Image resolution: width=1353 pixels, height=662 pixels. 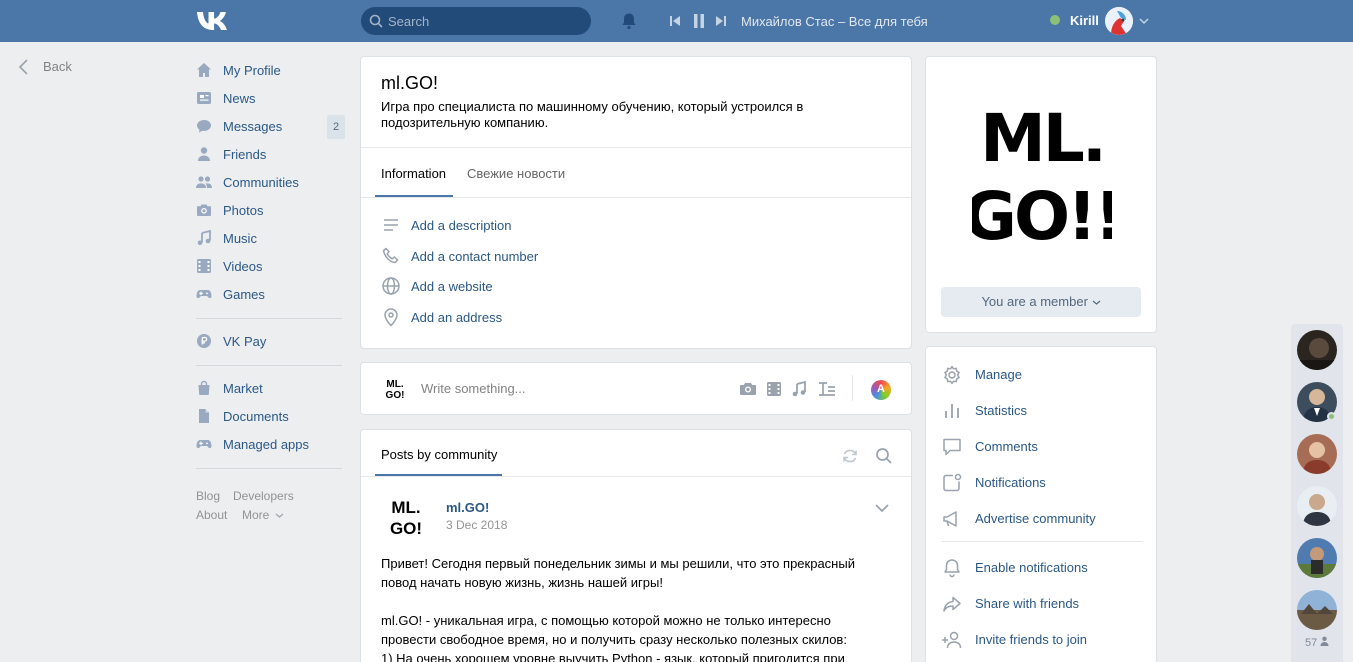 I want to click on post-author-avatar: ML. GO!, so click(x=406, y=516).